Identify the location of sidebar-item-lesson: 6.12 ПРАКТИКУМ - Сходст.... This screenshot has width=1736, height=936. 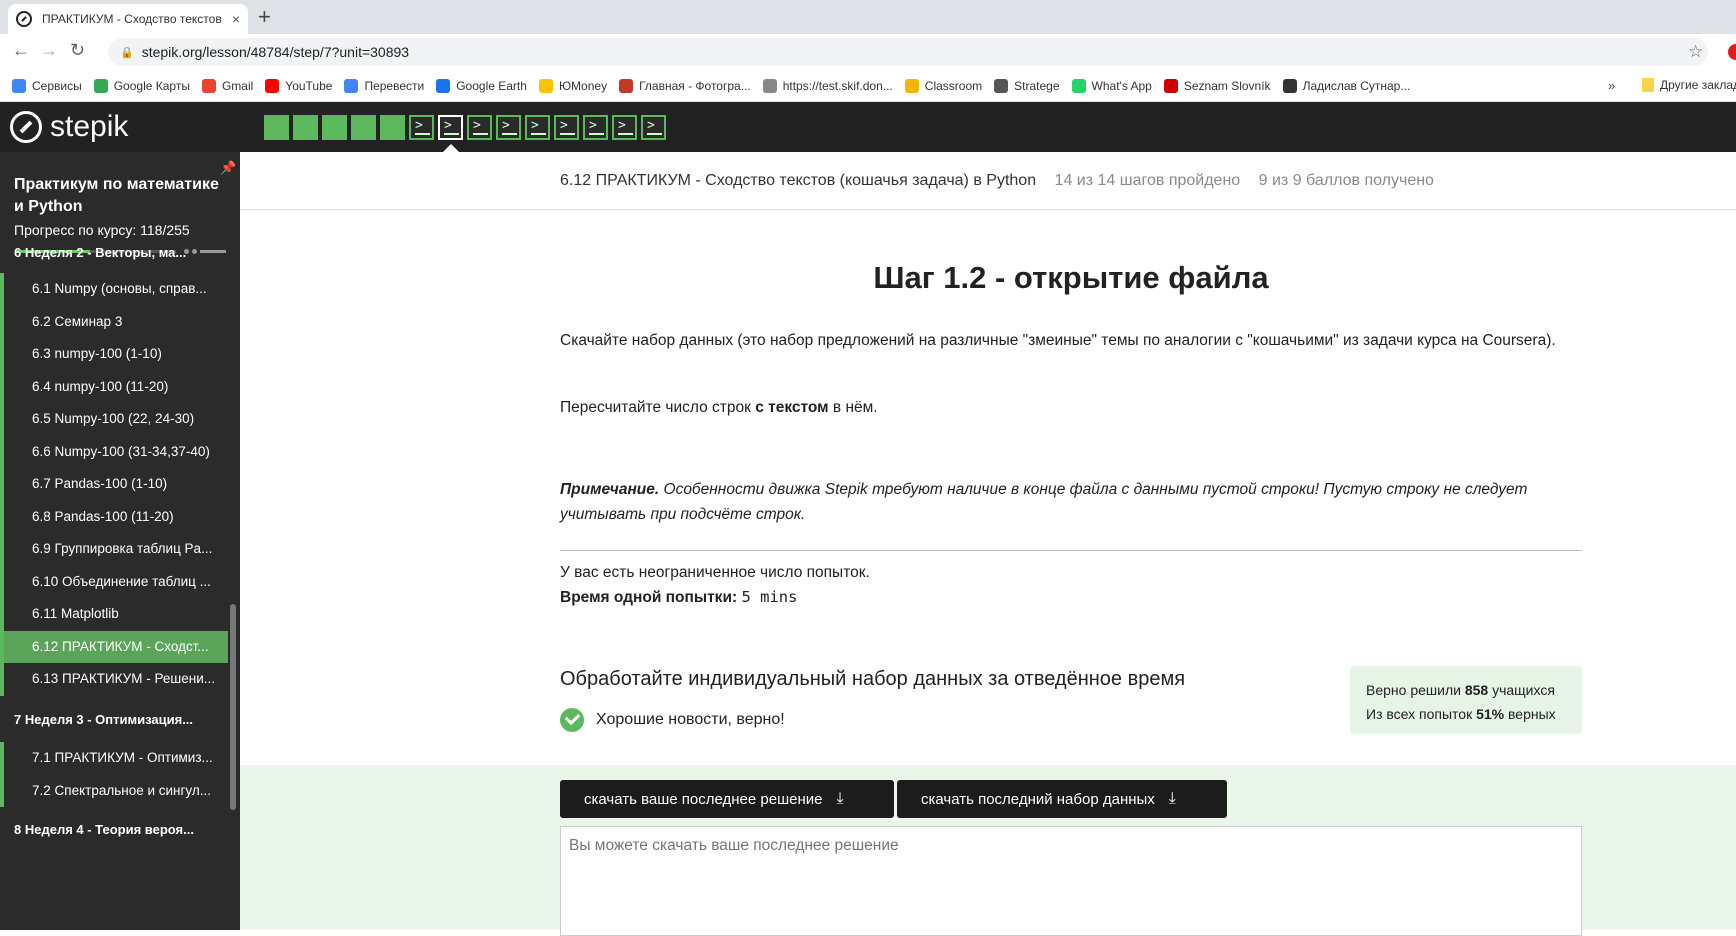
(114, 646).